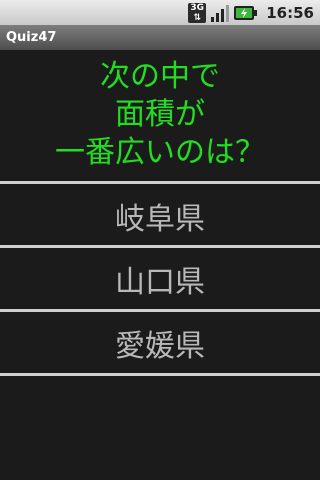 This screenshot has width=320, height=480. Describe the element at coordinates (160, 12) in the screenshot. I see `status-bar: 3G ⇅ 16:56` at that location.